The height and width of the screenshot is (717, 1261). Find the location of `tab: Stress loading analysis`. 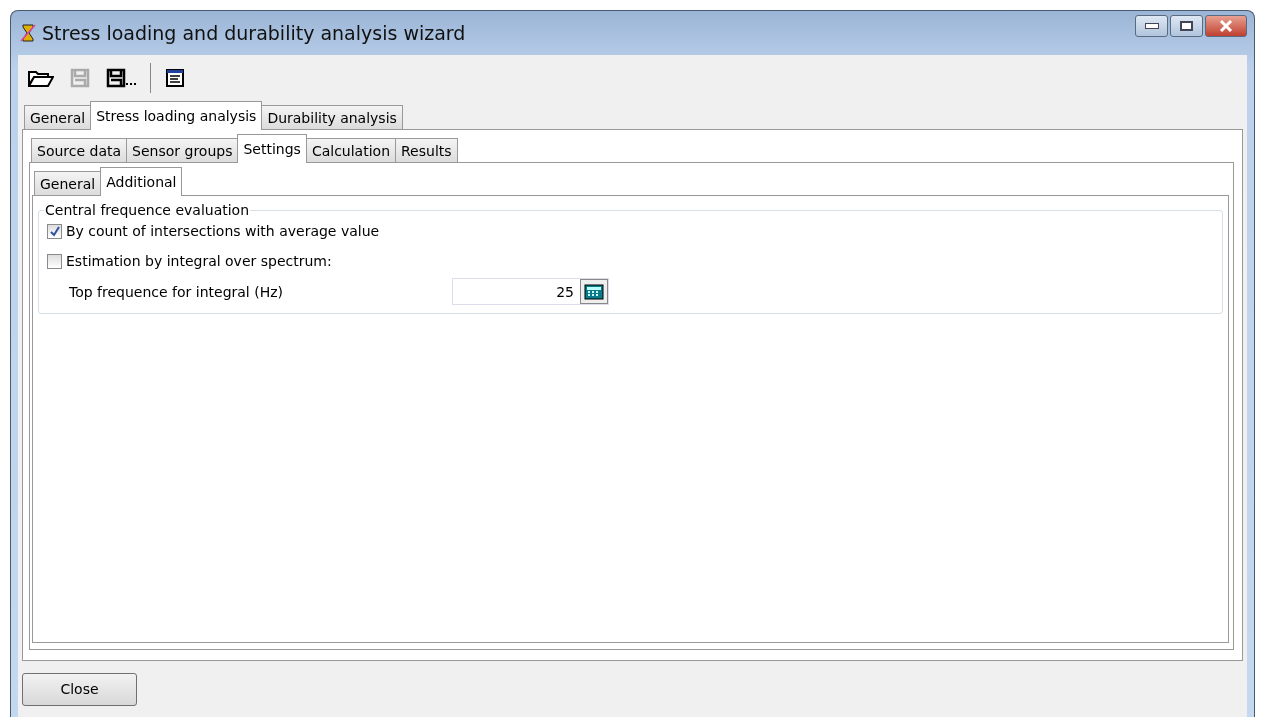

tab: Stress loading analysis is located at coordinates (176, 115).